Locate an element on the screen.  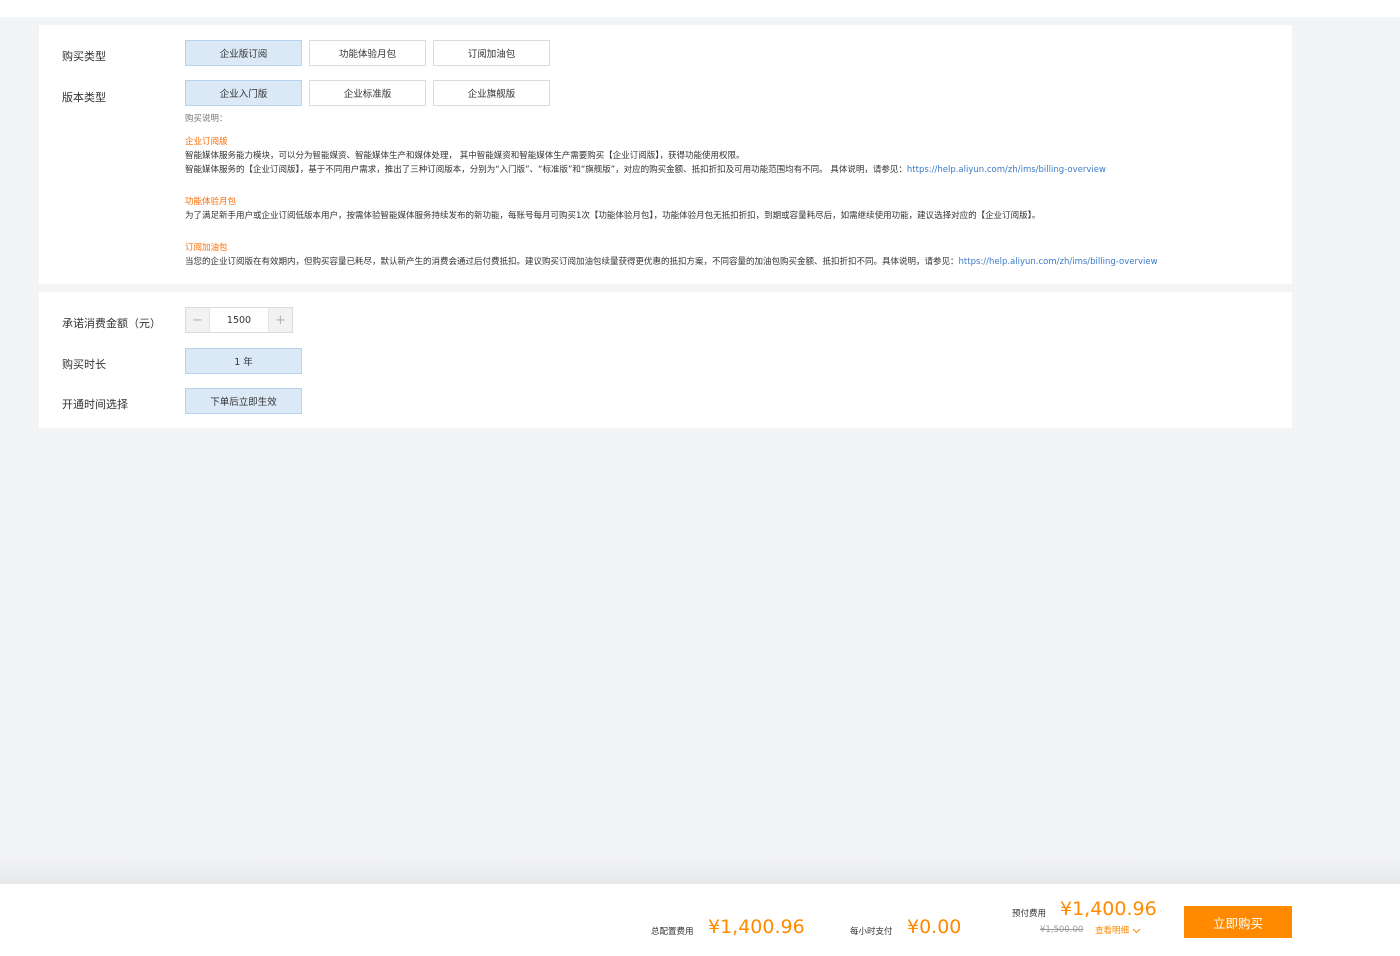
purchase-note: 购买说明： is located at coordinates (206, 119).